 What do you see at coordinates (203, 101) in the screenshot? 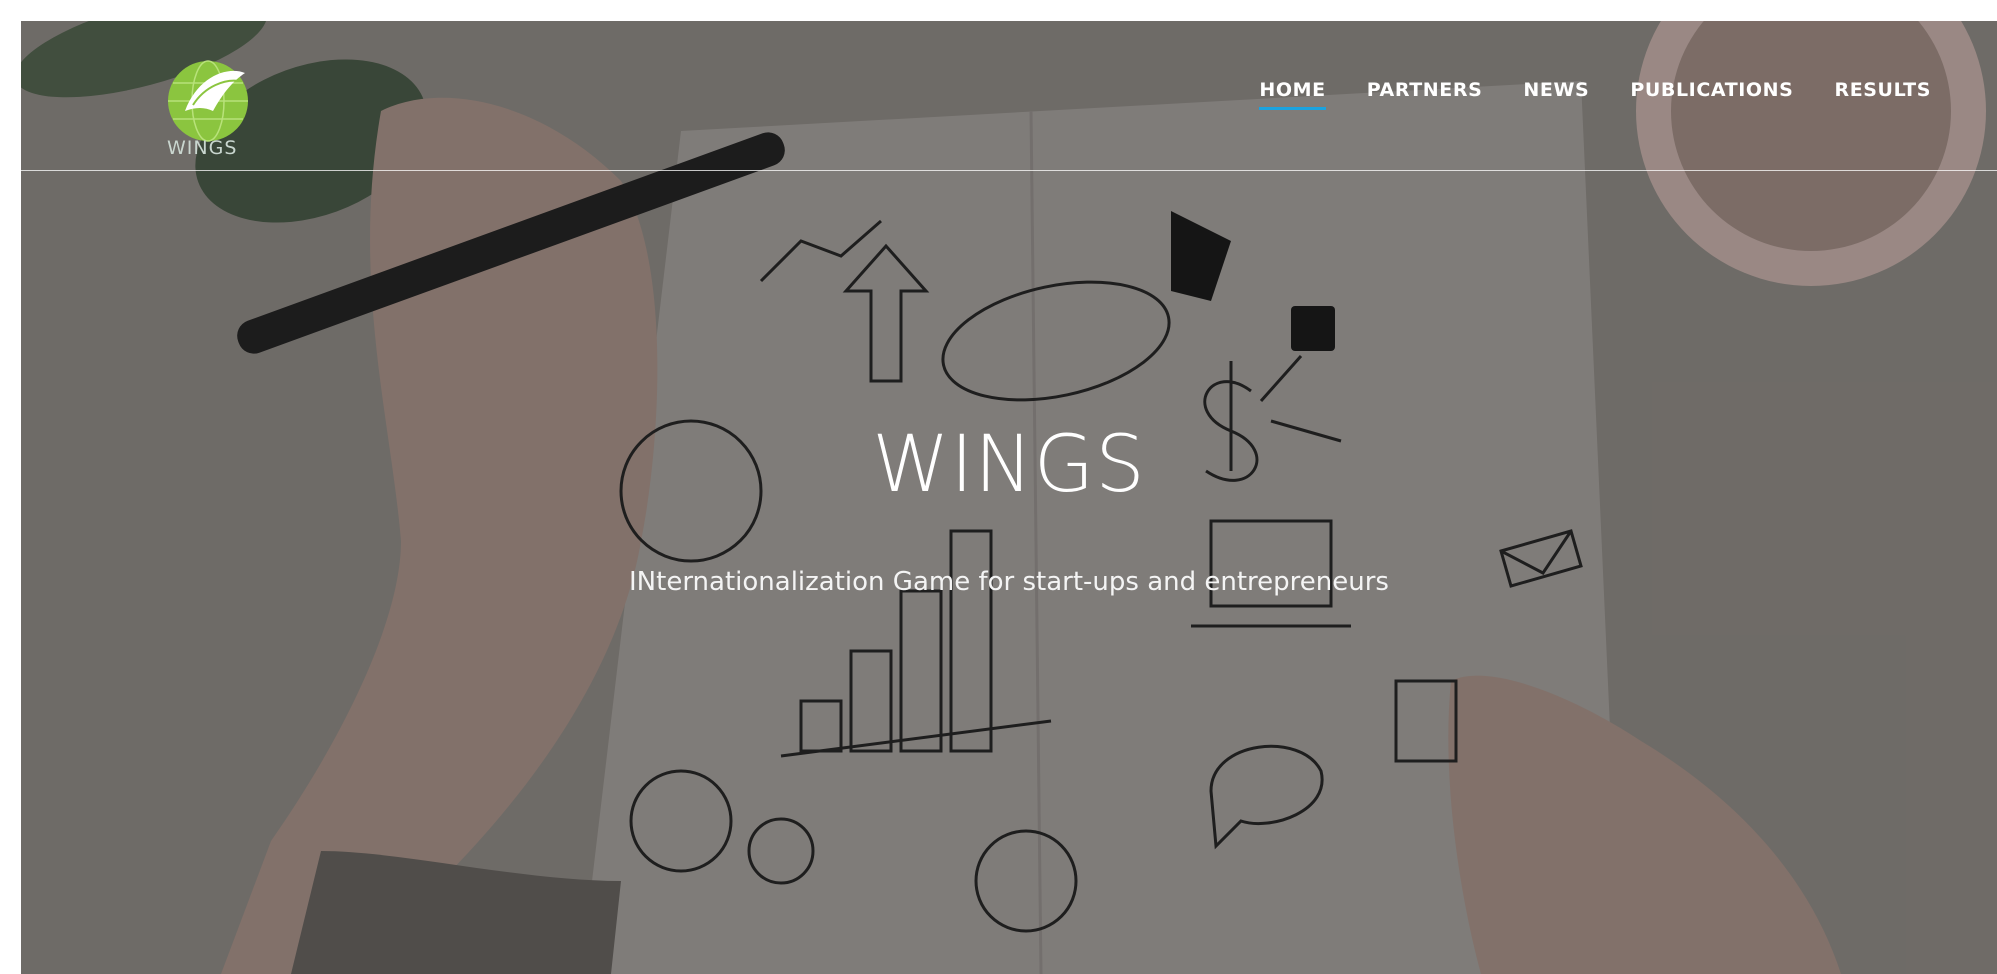
I see `site-logo: WINGS` at bounding box center [203, 101].